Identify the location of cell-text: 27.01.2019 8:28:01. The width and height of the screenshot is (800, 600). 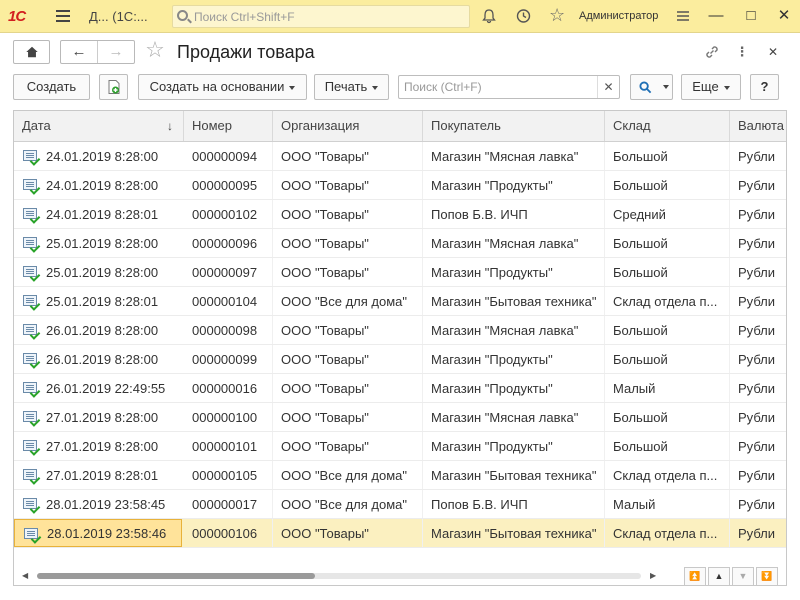
(102, 475).